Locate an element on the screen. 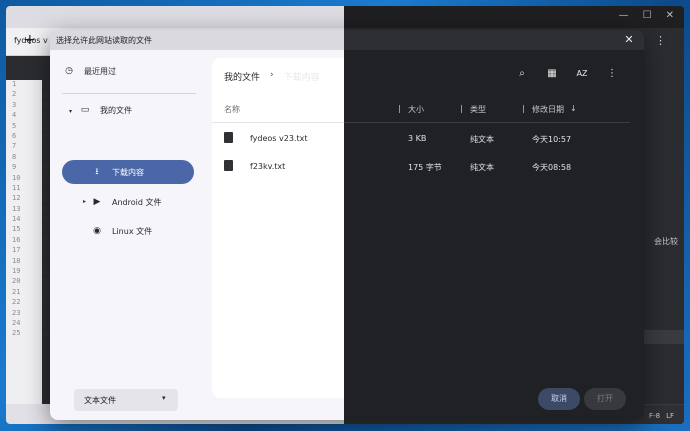 The image size is (690, 431). line-number: 15 is located at coordinates (16, 229).